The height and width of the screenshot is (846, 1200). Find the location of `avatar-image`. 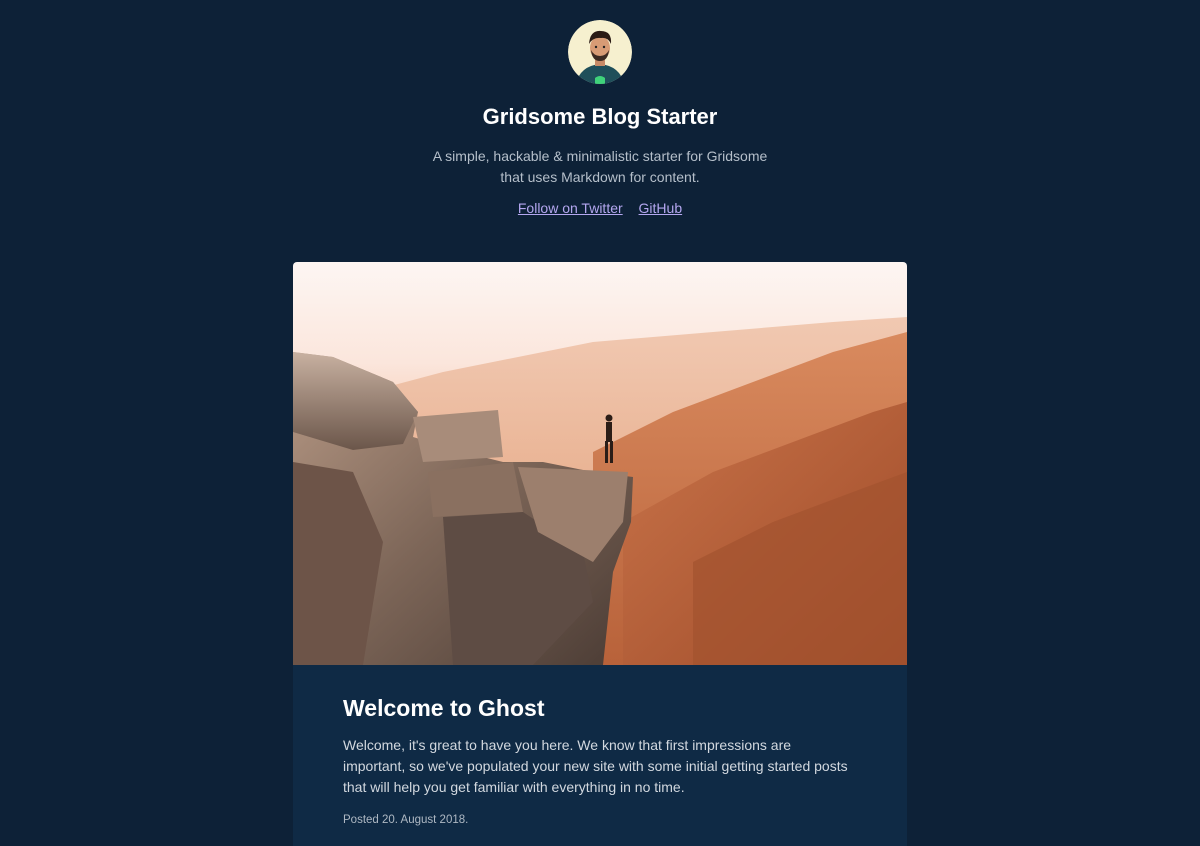

avatar-image is located at coordinates (600, 52).